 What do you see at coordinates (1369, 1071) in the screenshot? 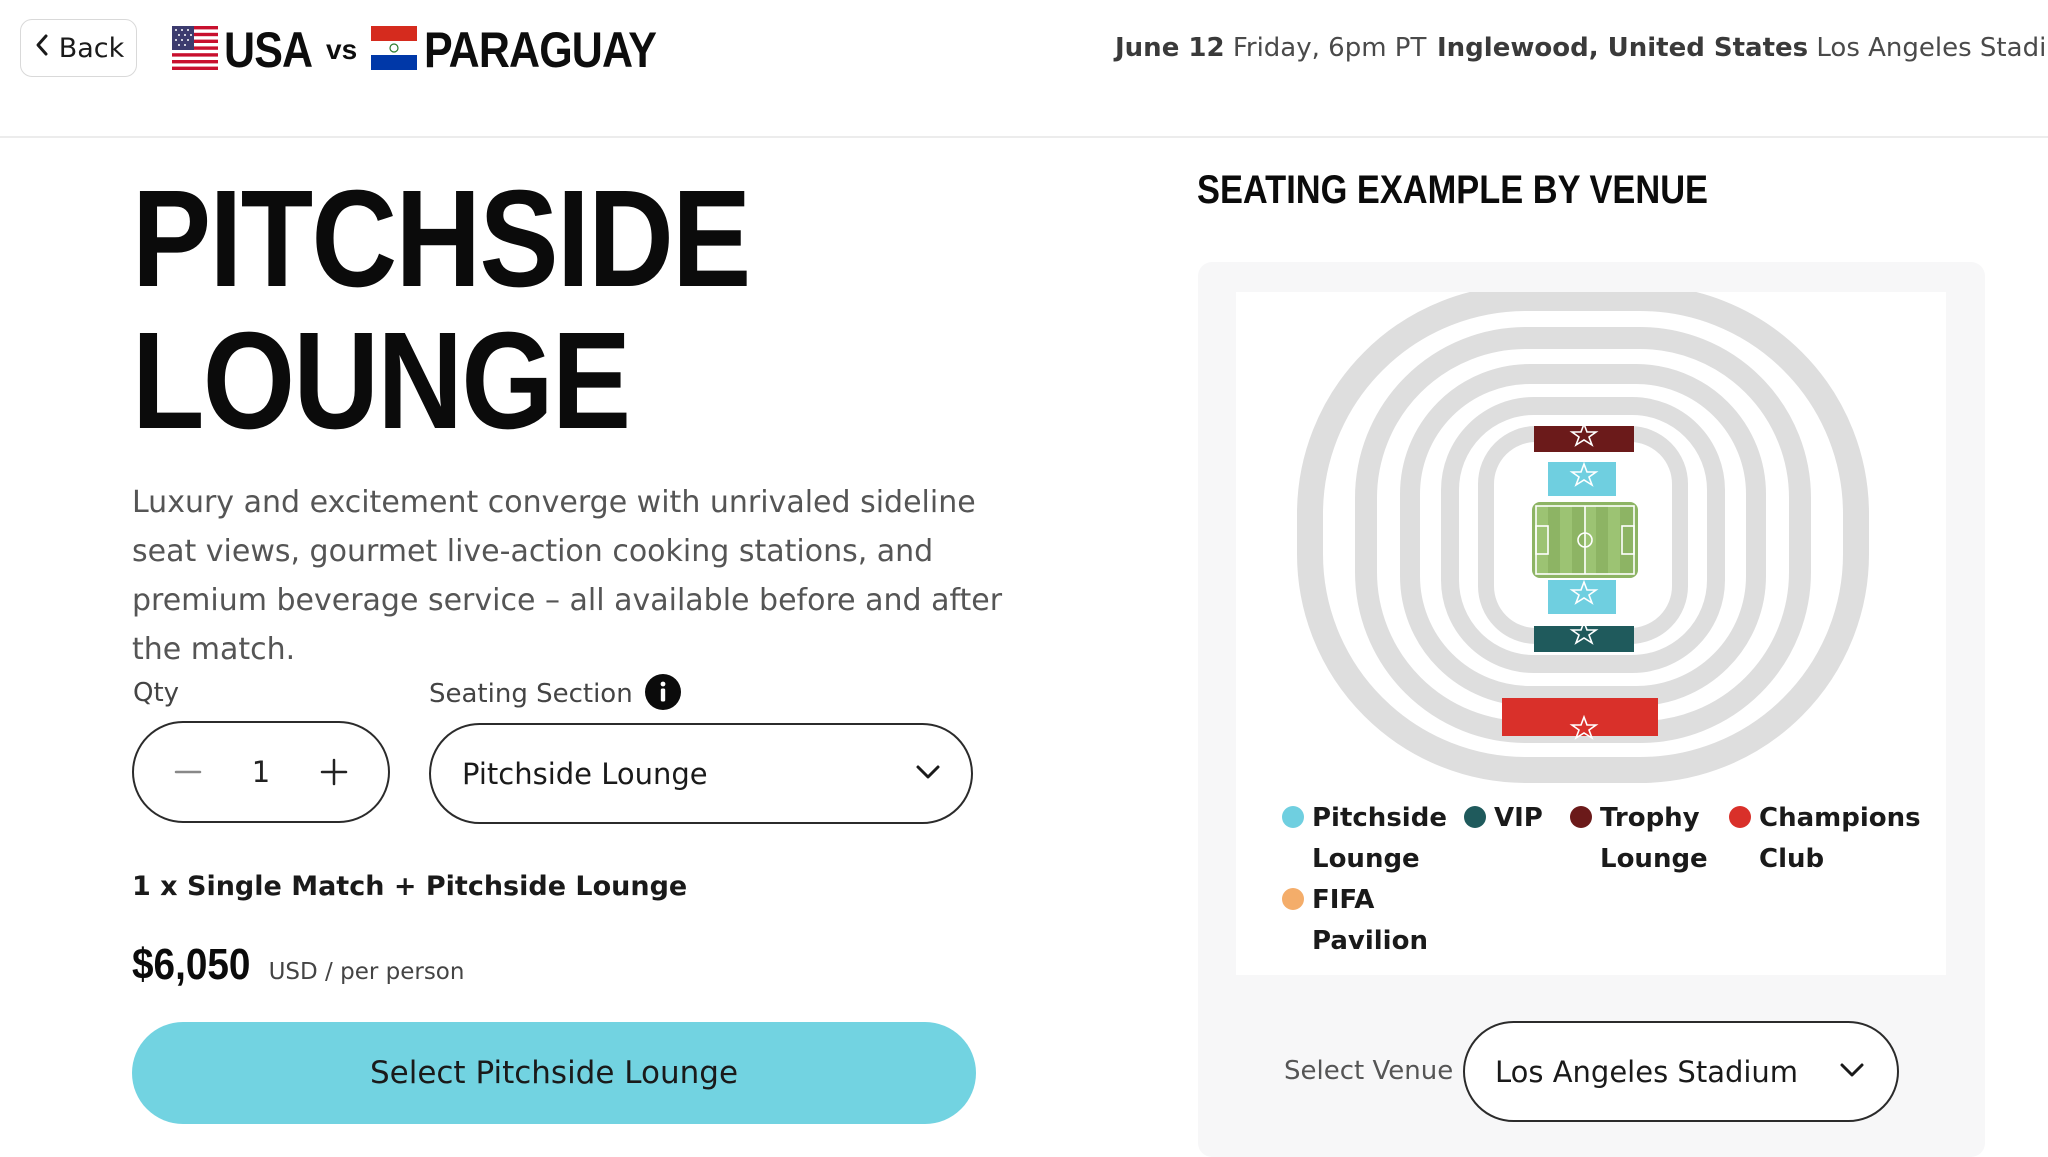
I see `select-venue-label: Select Venue` at bounding box center [1369, 1071].